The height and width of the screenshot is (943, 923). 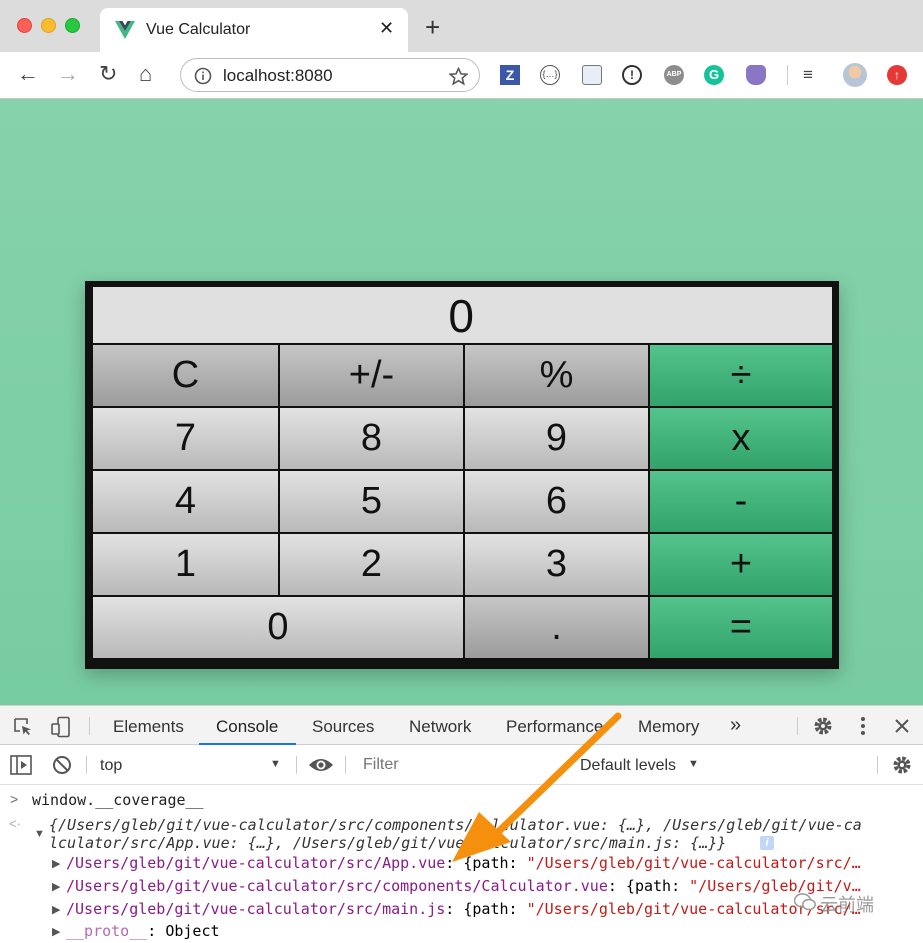 What do you see at coordinates (805, 902) in the screenshot?
I see `wechat-logo-icon` at bounding box center [805, 902].